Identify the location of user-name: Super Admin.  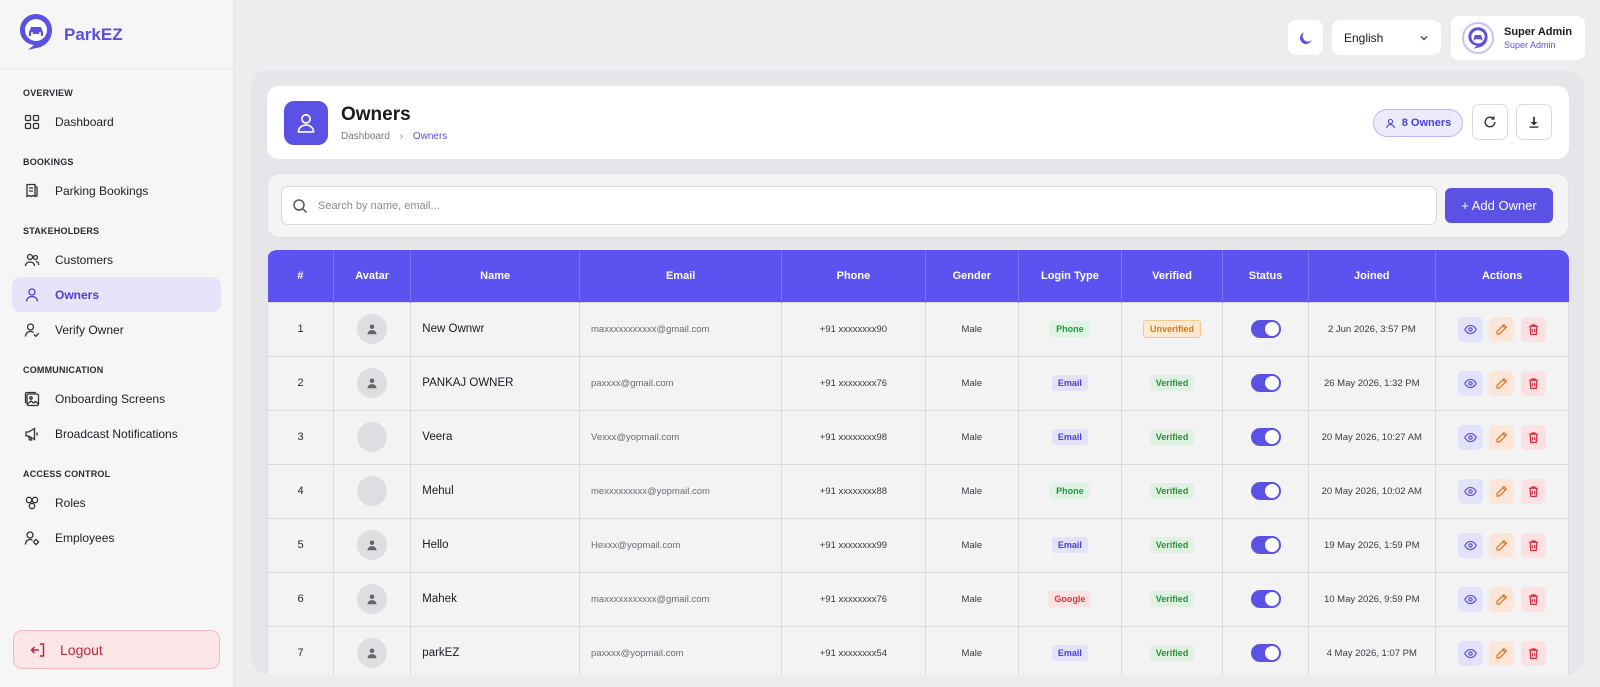
(1538, 32).